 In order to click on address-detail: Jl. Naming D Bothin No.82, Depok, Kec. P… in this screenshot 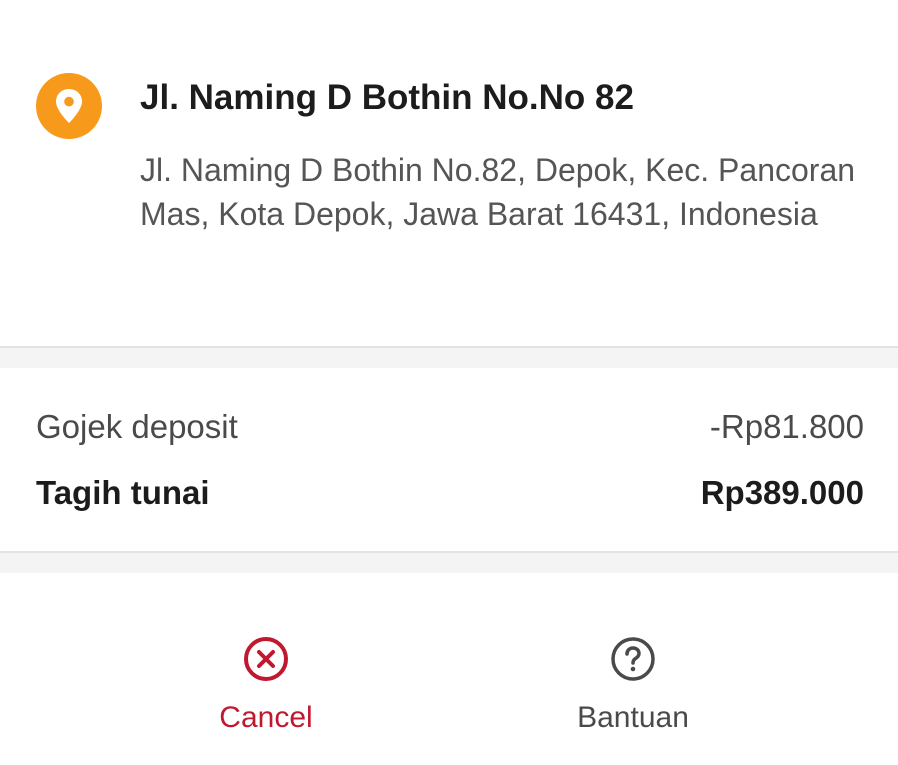, I will do `click(498, 192)`.